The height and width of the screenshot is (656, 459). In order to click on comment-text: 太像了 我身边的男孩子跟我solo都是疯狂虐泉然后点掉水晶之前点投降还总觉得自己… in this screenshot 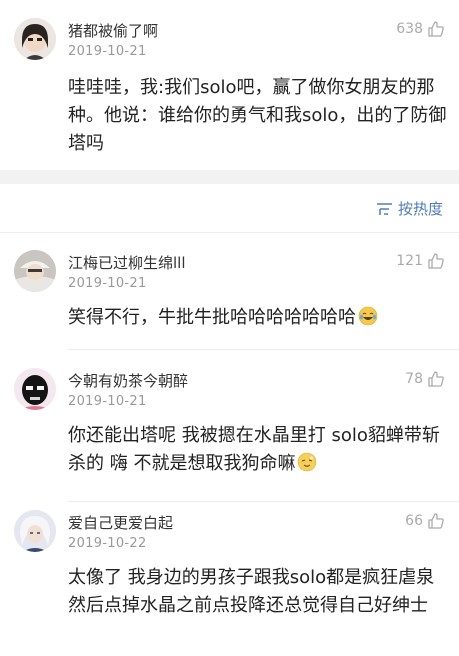, I will do `click(251, 591)`.